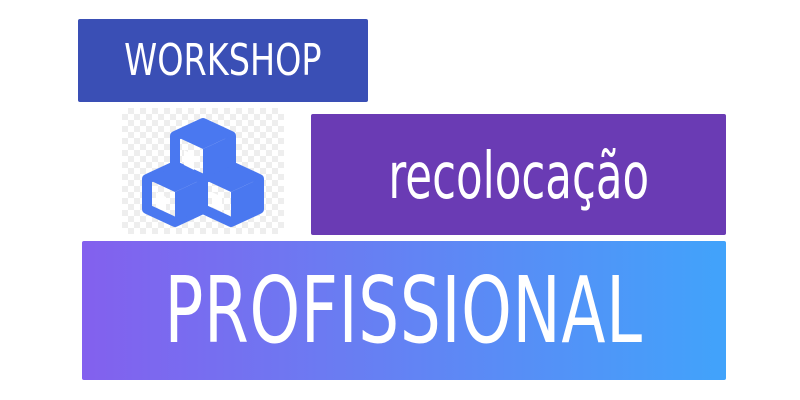  I want to click on recolocacao-label: recolocação, so click(518, 176).